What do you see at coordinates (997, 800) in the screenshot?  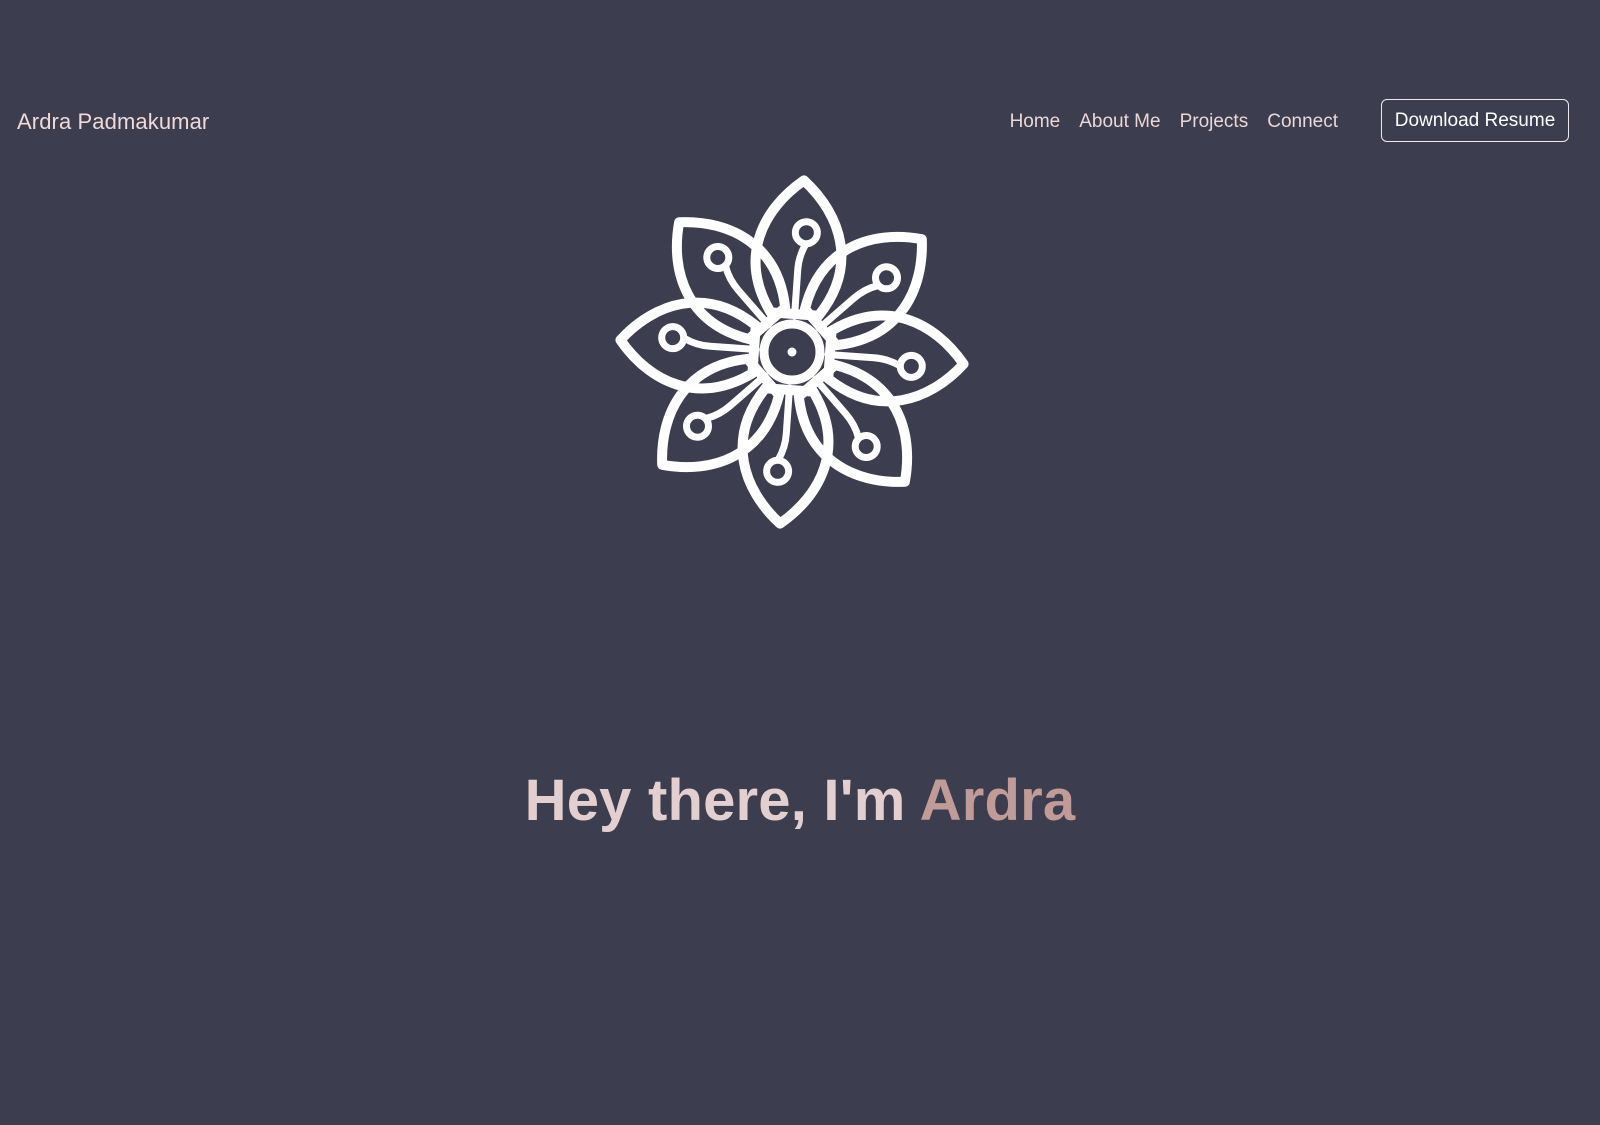 I see `hero-name: Ardra` at bounding box center [997, 800].